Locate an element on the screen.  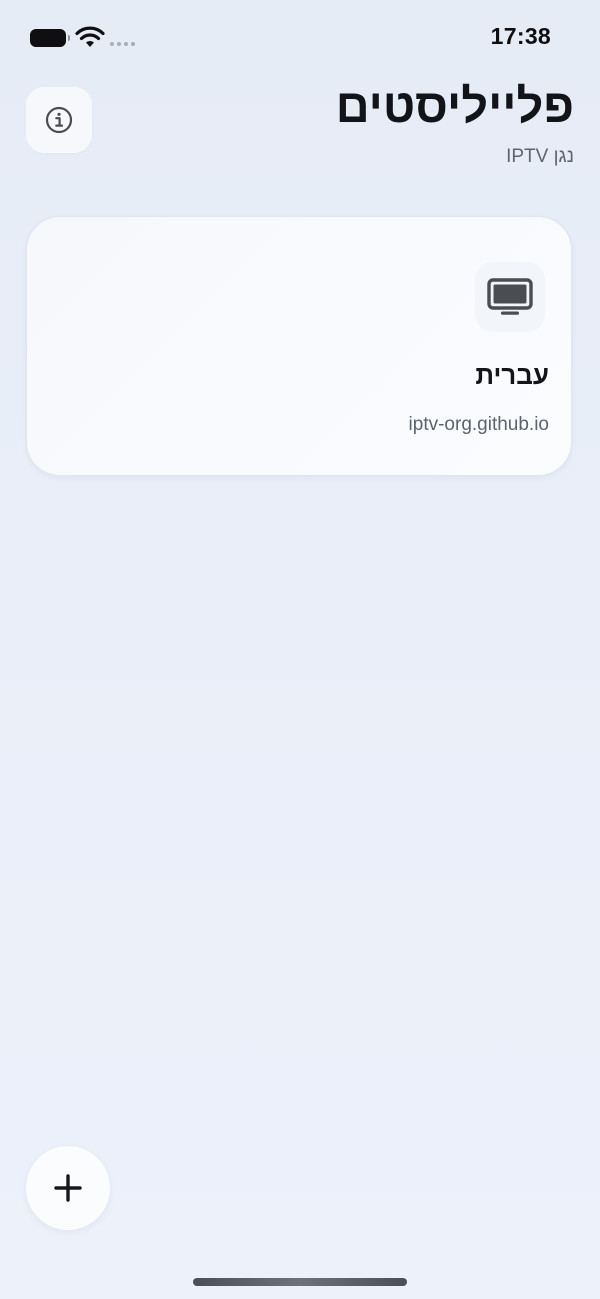
playlist-icon-tile is located at coordinates (510, 297).